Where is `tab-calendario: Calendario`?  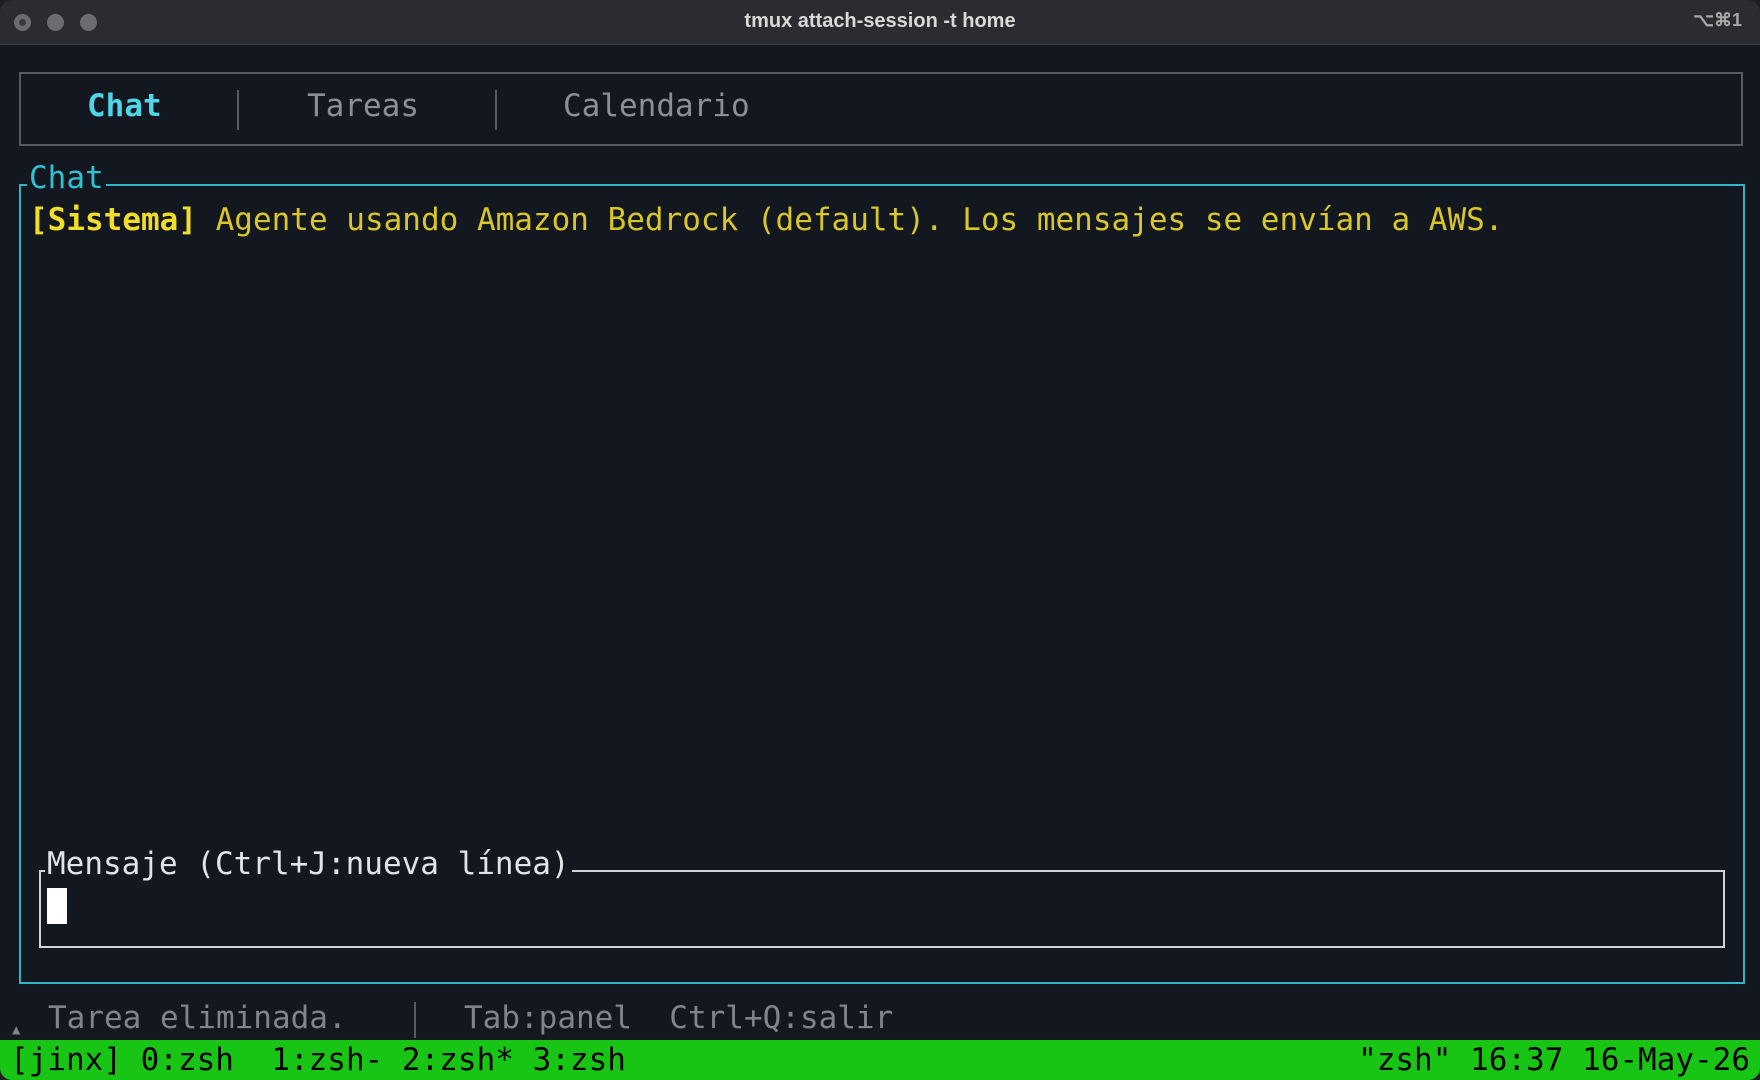
tab-calendario: Calendario is located at coordinates (656, 106).